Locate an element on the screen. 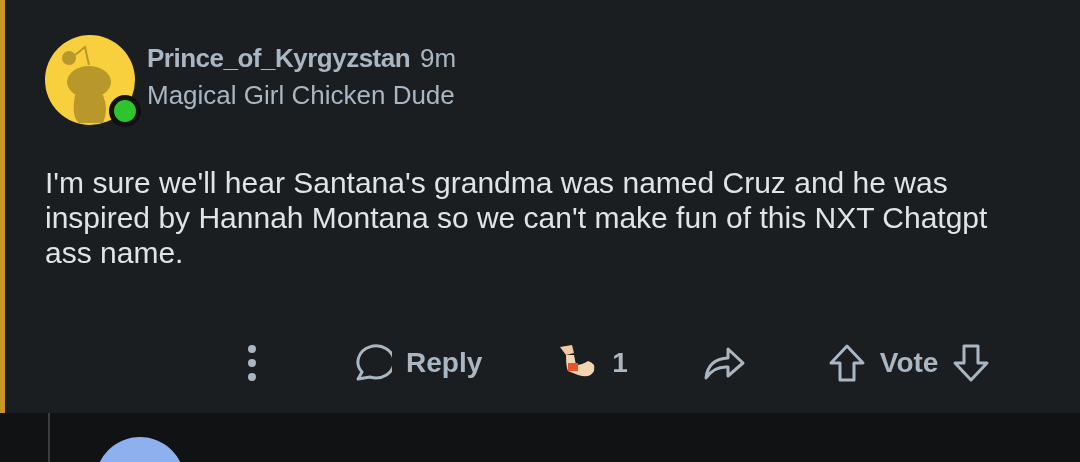  vote-label: Vote is located at coordinates (909, 363).